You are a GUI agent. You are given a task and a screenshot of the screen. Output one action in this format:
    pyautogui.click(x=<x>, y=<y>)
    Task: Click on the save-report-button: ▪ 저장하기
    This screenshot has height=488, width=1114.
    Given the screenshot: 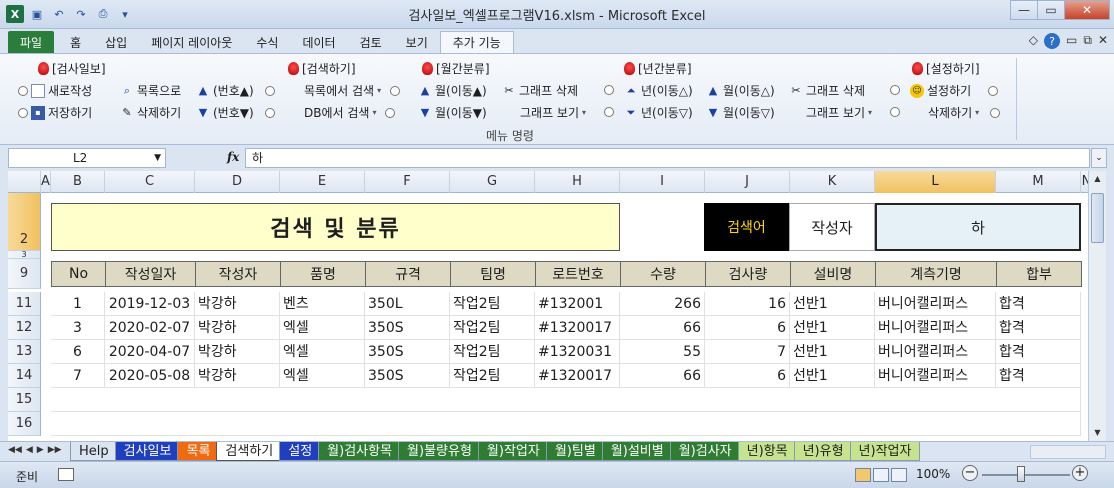 What is the action you would take?
    pyautogui.click(x=55, y=112)
    